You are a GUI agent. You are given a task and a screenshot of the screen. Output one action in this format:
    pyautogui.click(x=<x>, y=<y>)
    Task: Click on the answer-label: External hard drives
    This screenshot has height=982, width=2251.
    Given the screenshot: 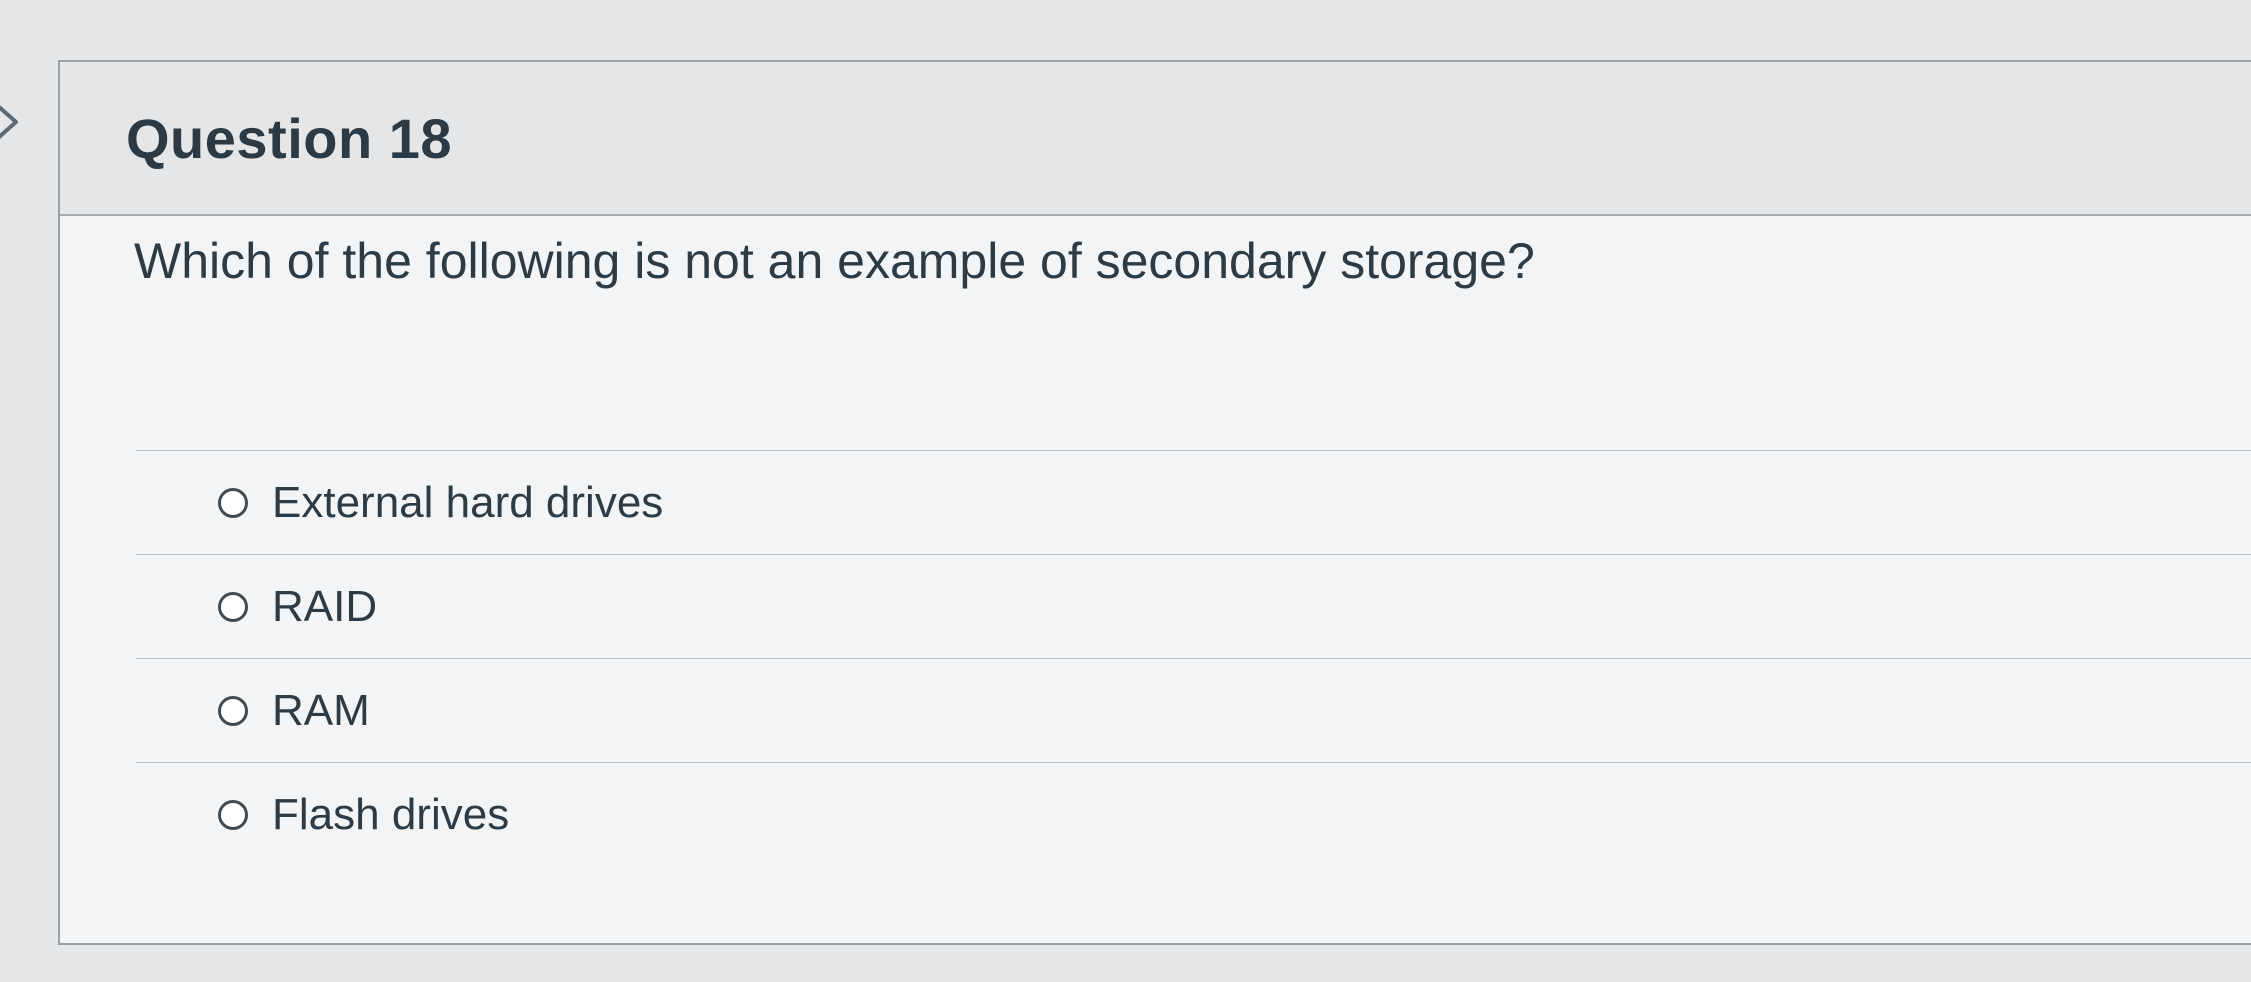 What is the action you would take?
    pyautogui.click(x=467, y=503)
    